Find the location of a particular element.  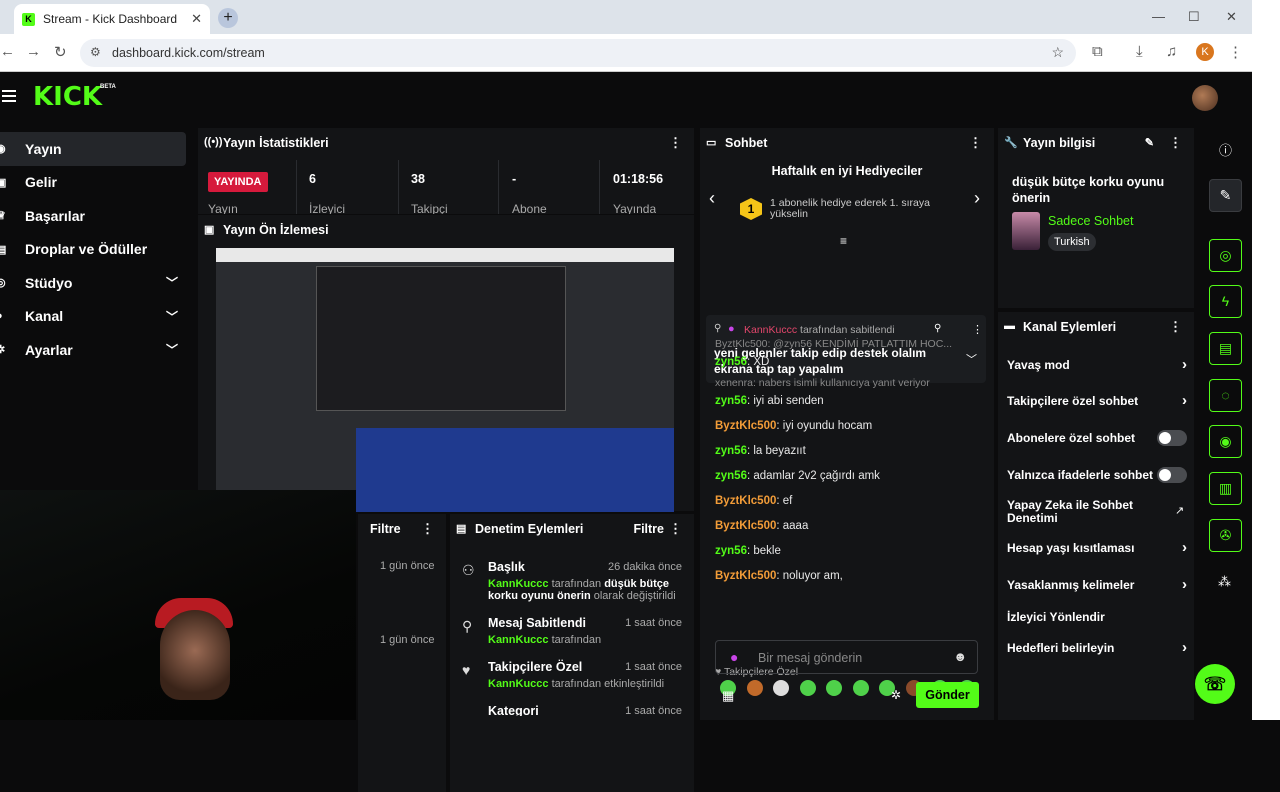

sidebar-item-gelir: ▣ Gelir is located at coordinates (93, 183).